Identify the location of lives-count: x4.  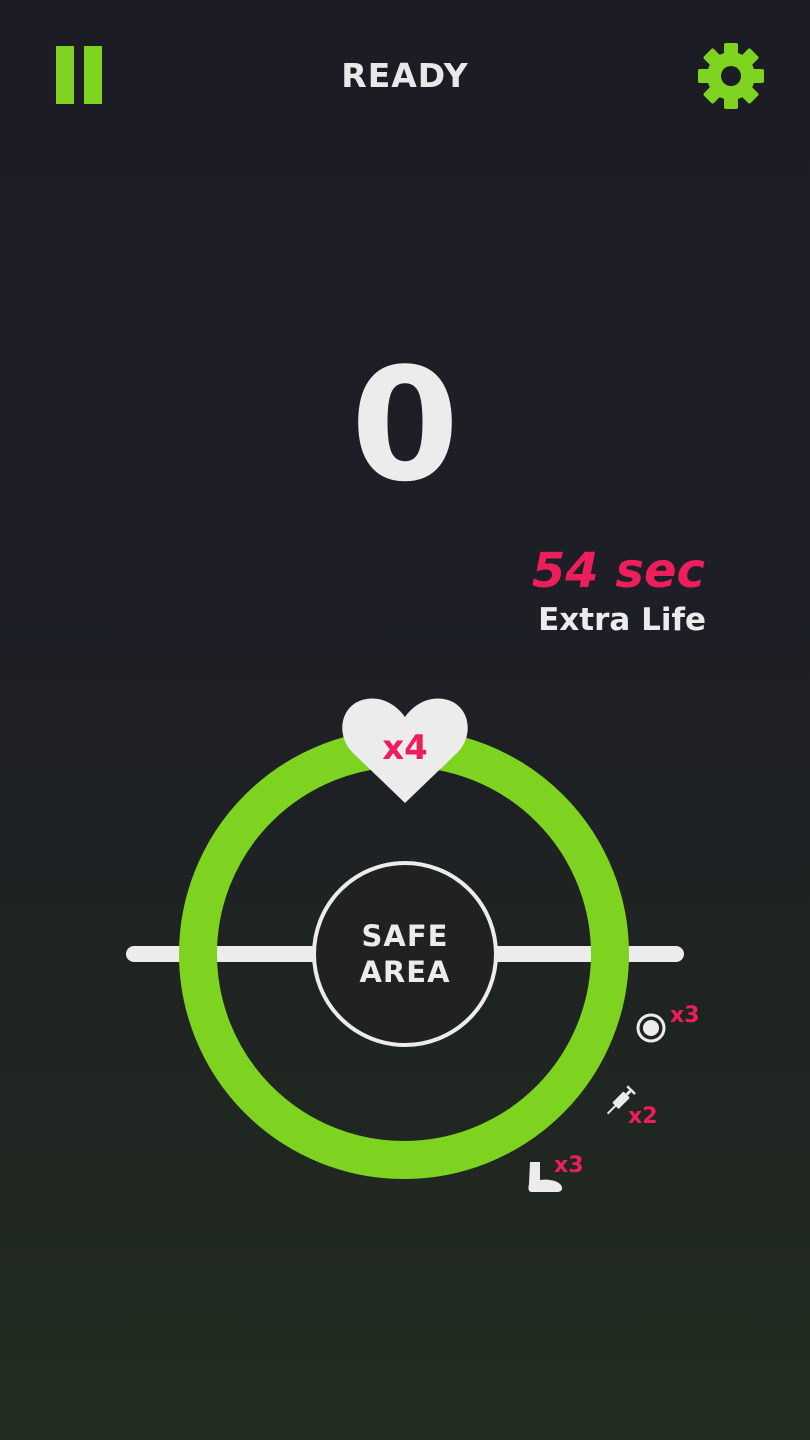
(405, 748).